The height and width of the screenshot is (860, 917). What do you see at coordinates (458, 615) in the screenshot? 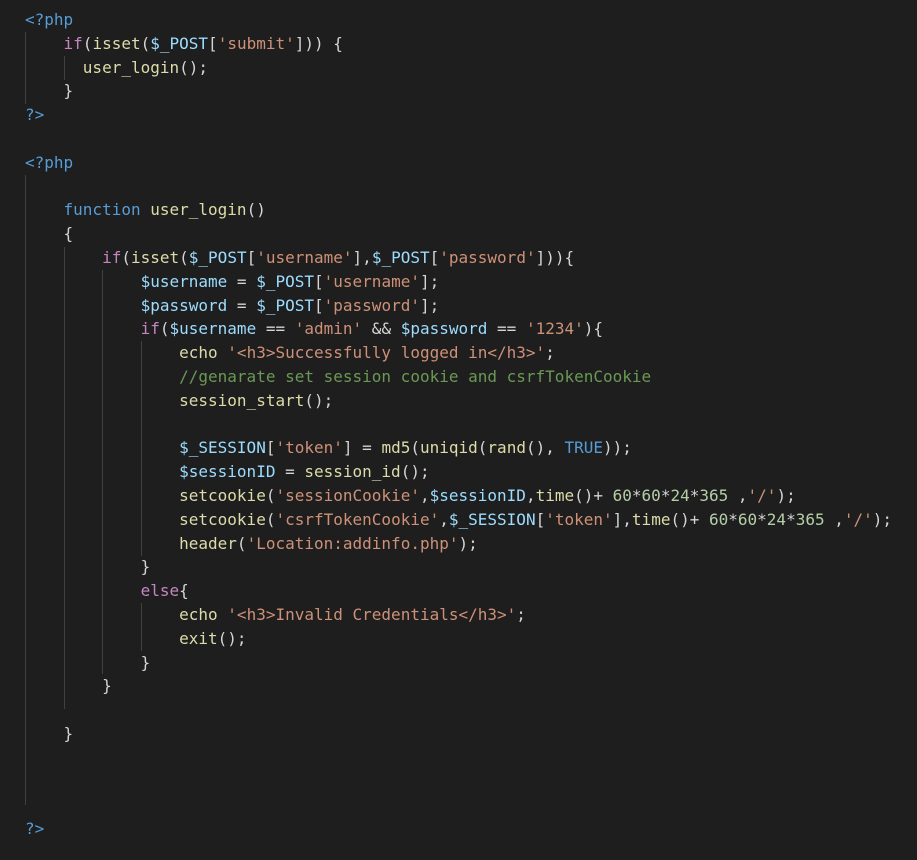
I see `code-line: echo '<h3>Invalid Credentials</h3>';` at bounding box center [458, 615].